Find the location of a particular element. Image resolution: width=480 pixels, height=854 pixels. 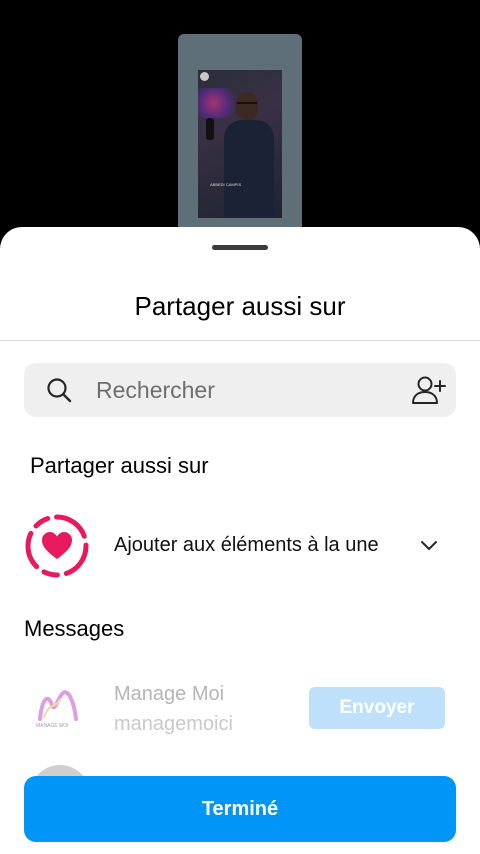

chevron-down-icon is located at coordinates (429, 546).